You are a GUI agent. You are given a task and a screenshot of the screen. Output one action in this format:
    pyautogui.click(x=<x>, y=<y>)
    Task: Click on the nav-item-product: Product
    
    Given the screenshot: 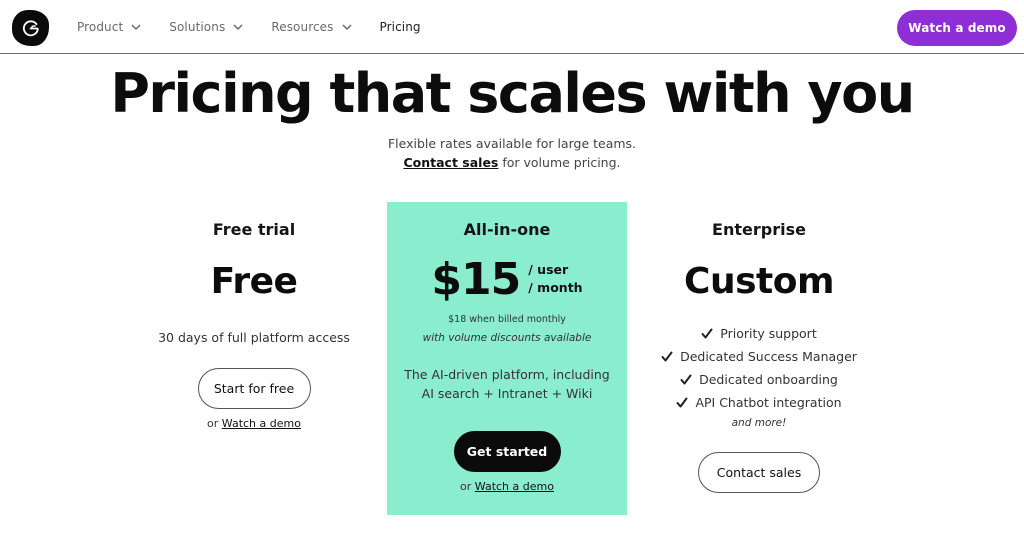 What is the action you would take?
    pyautogui.click(x=109, y=27)
    